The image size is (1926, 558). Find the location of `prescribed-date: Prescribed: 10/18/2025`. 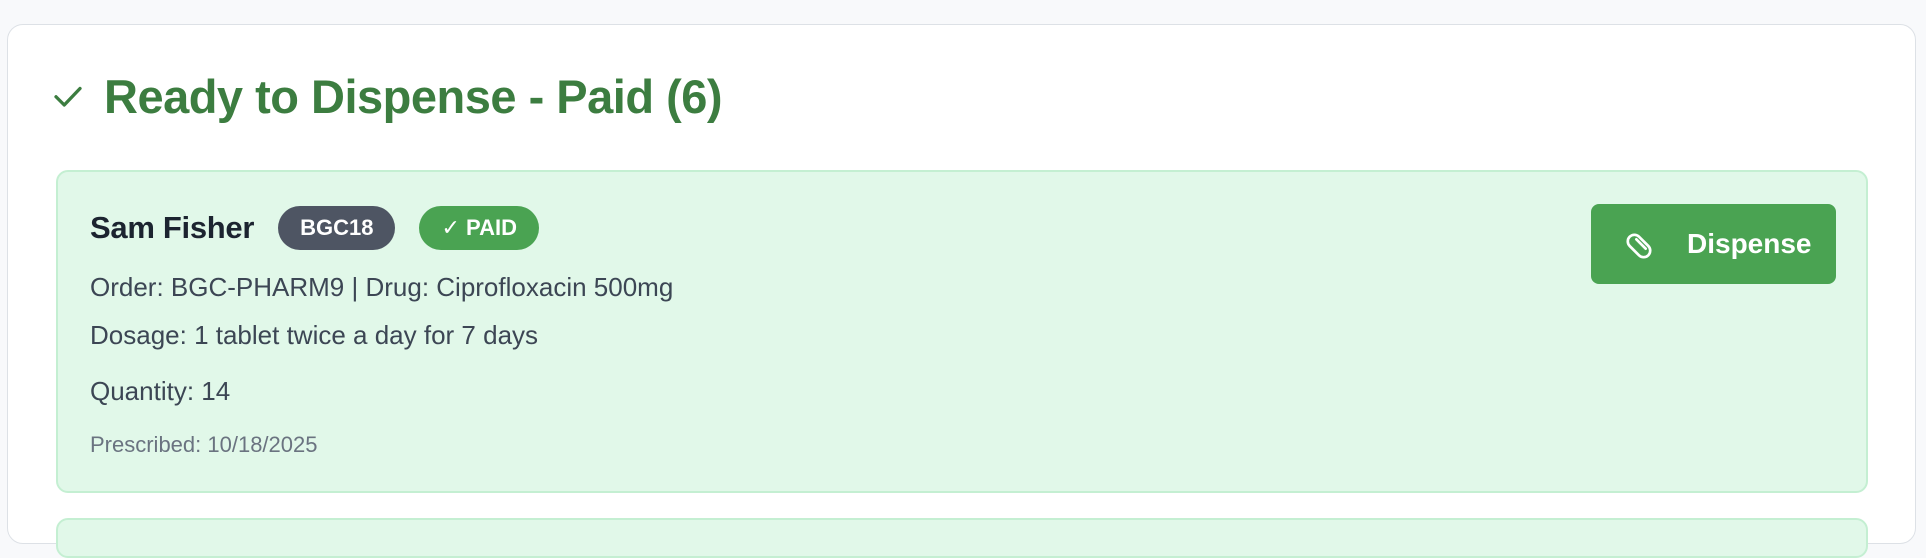

prescribed-date: Prescribed: 10/18/2025 is located at coordinates (204, 444).